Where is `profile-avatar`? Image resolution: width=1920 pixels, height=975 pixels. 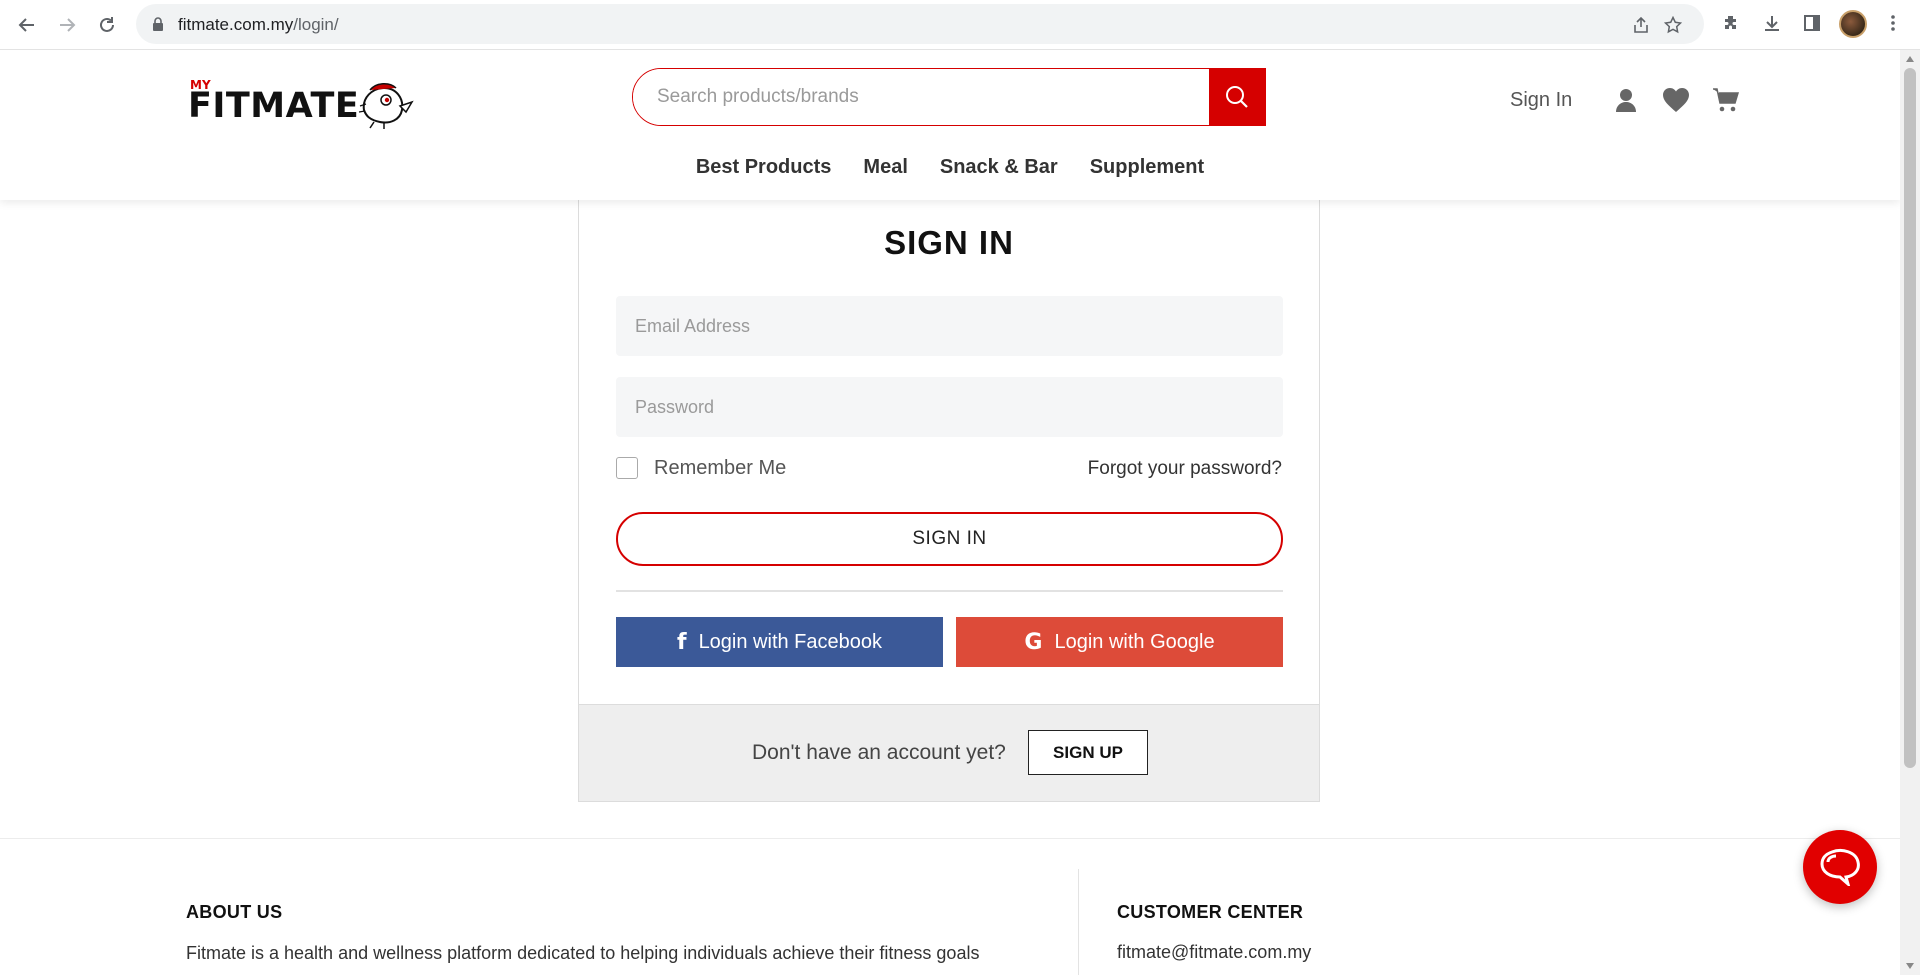 profile-avatar is located at coordinates (1853, 24).